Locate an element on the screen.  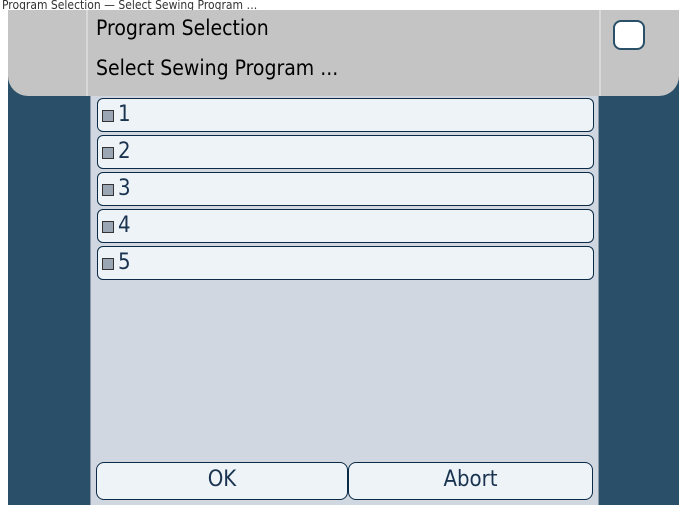
list-item-label: 4 is located at coordinates (124, 225).